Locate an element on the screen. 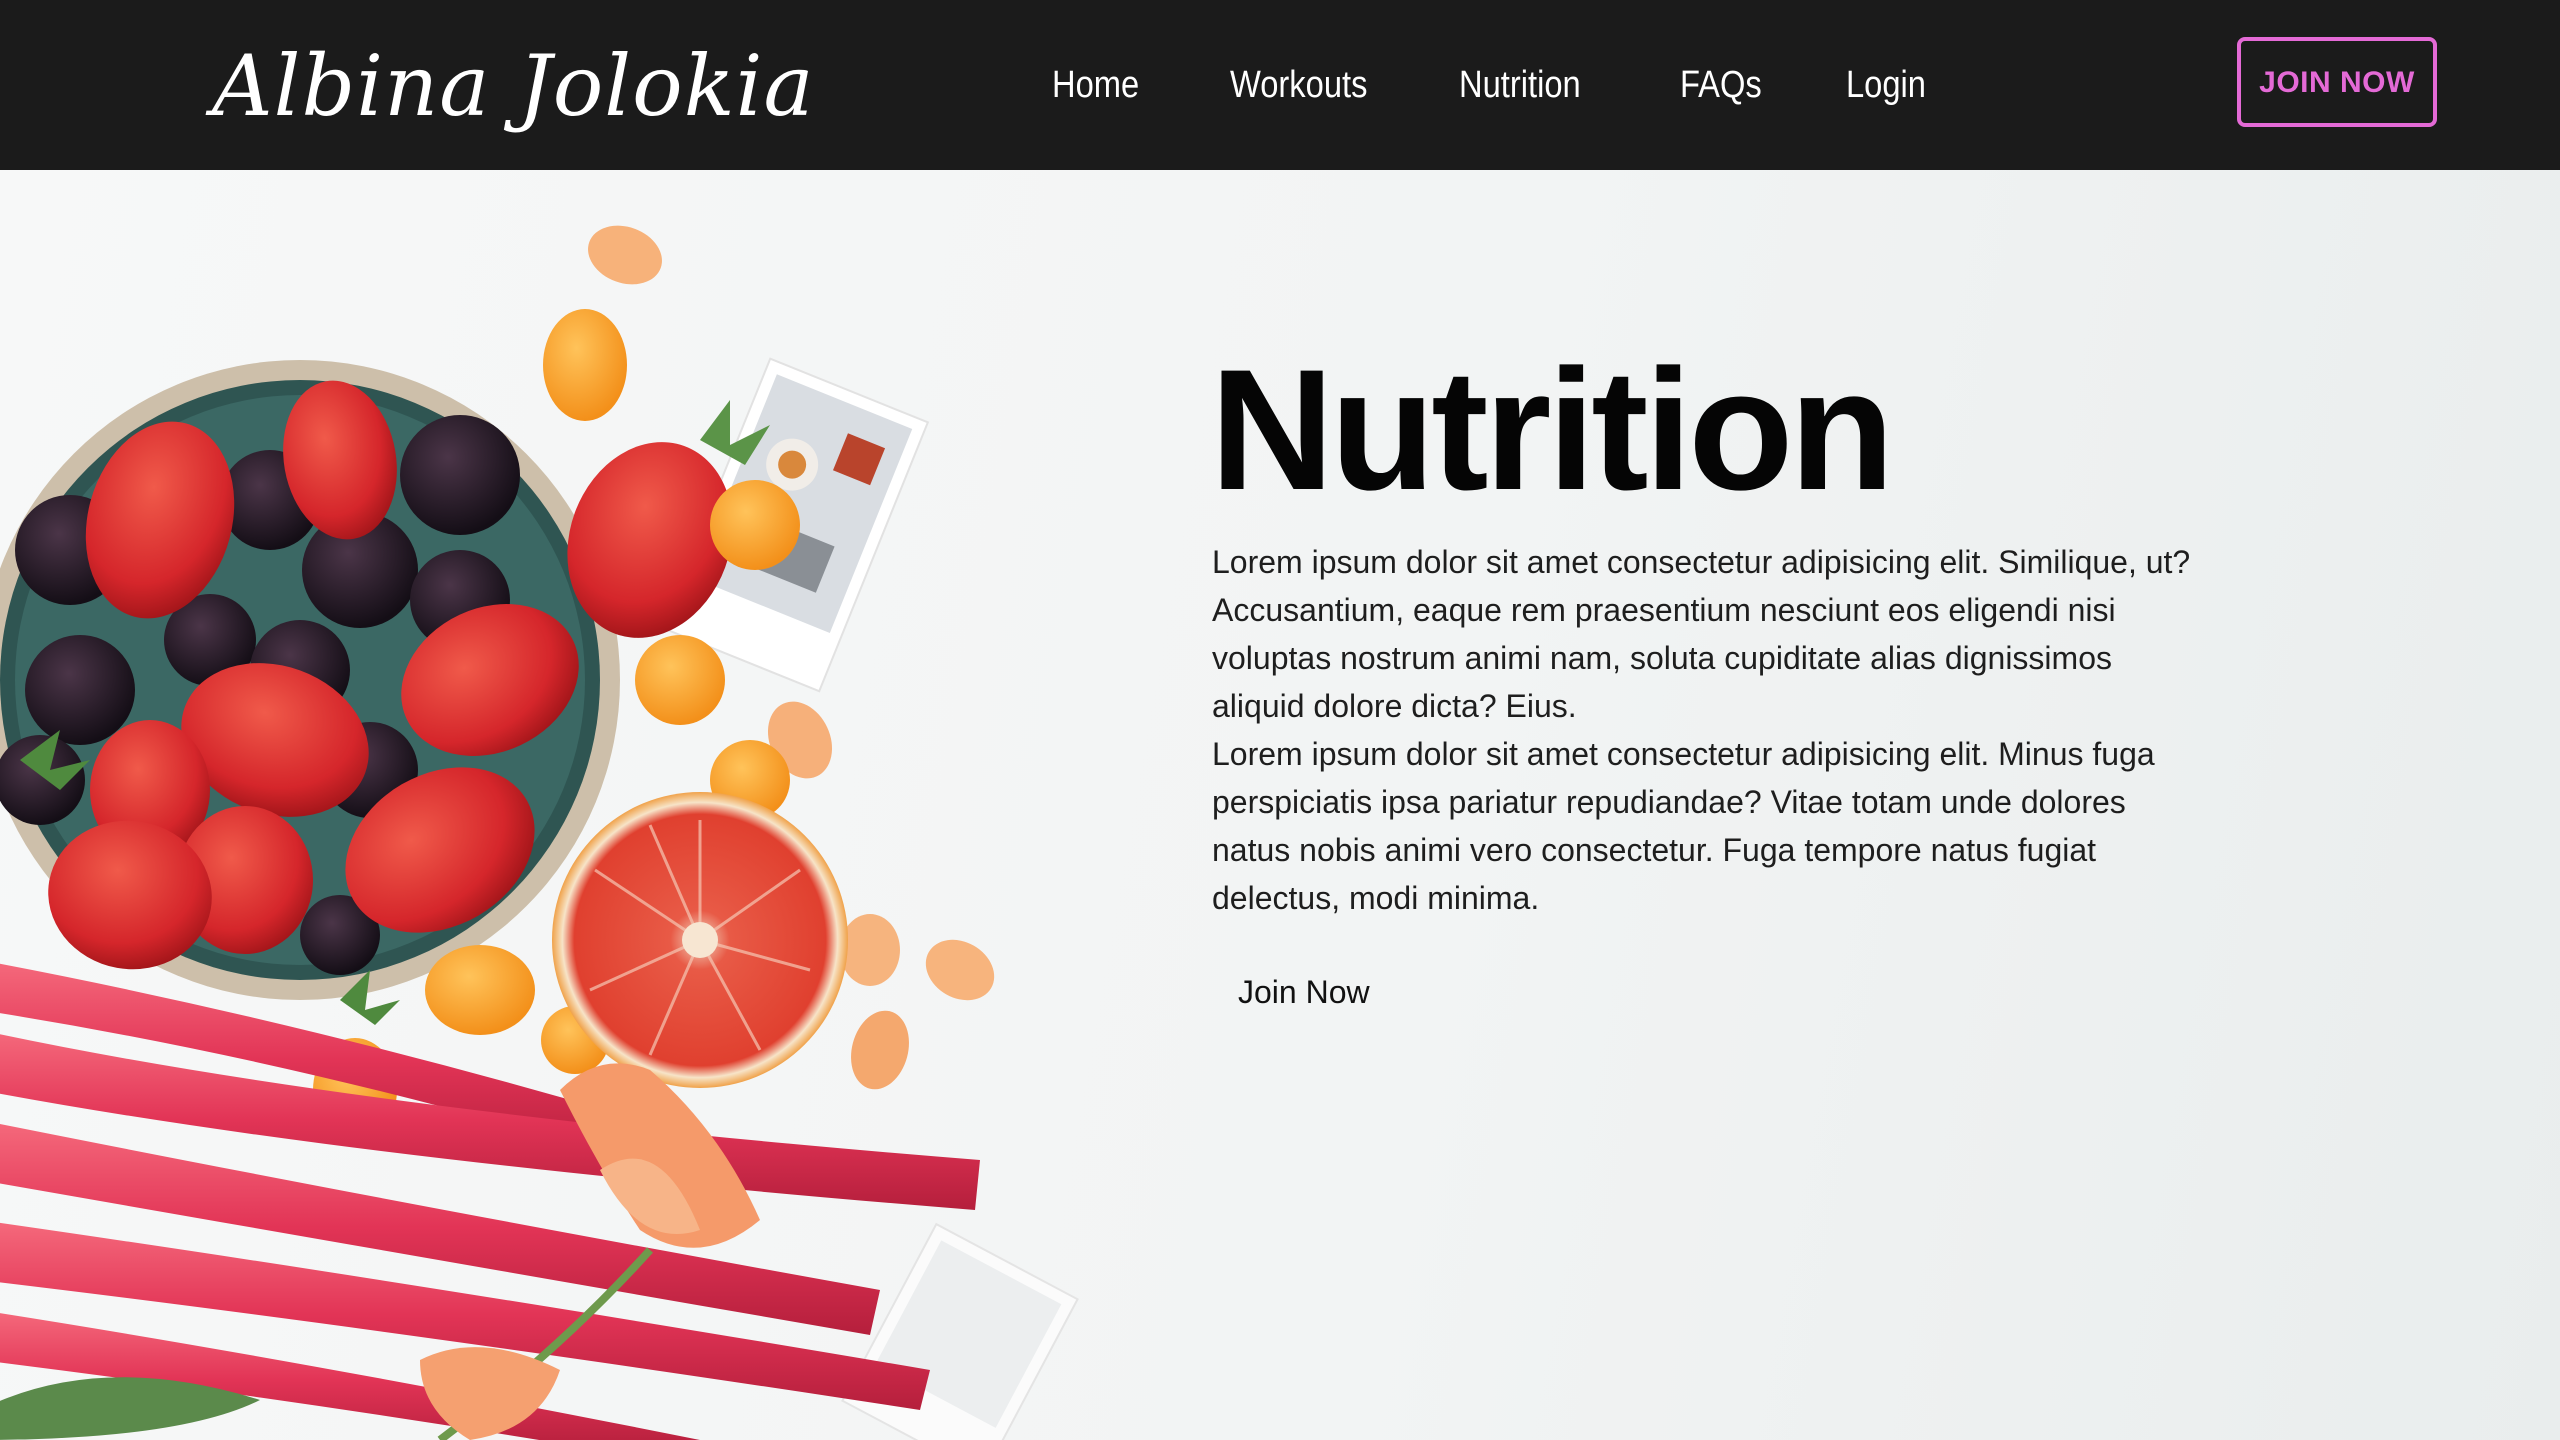 This screenshot has height=1440, width=2560. nav-link-nutrition: Nutrition is located at coordinates (1520, 85).